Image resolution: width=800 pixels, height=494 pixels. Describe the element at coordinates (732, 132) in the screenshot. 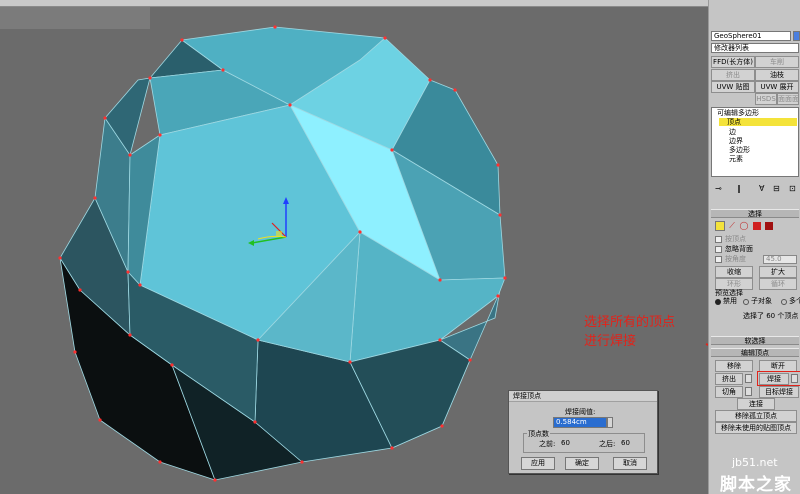

I see `stack-item-edge: 边` at that location.